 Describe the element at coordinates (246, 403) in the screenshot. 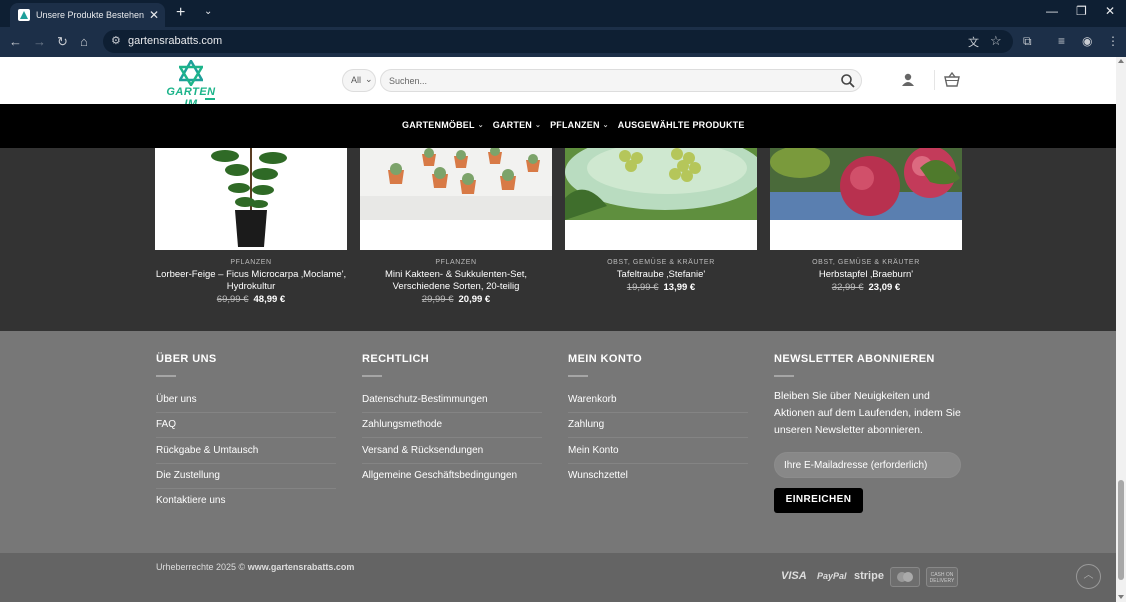

I see `footer-link: Über uns` at that location.